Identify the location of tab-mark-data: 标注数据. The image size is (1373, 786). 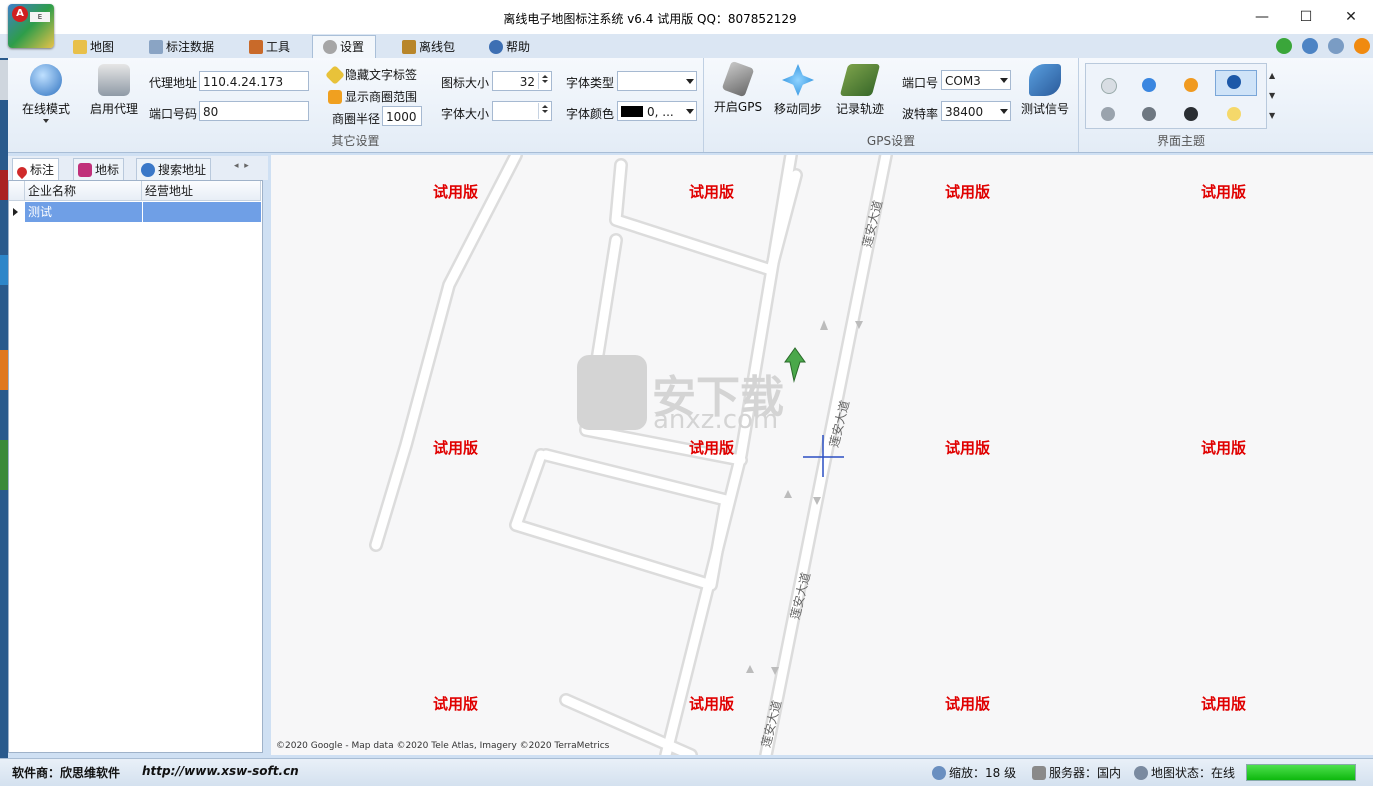
(181, 47).